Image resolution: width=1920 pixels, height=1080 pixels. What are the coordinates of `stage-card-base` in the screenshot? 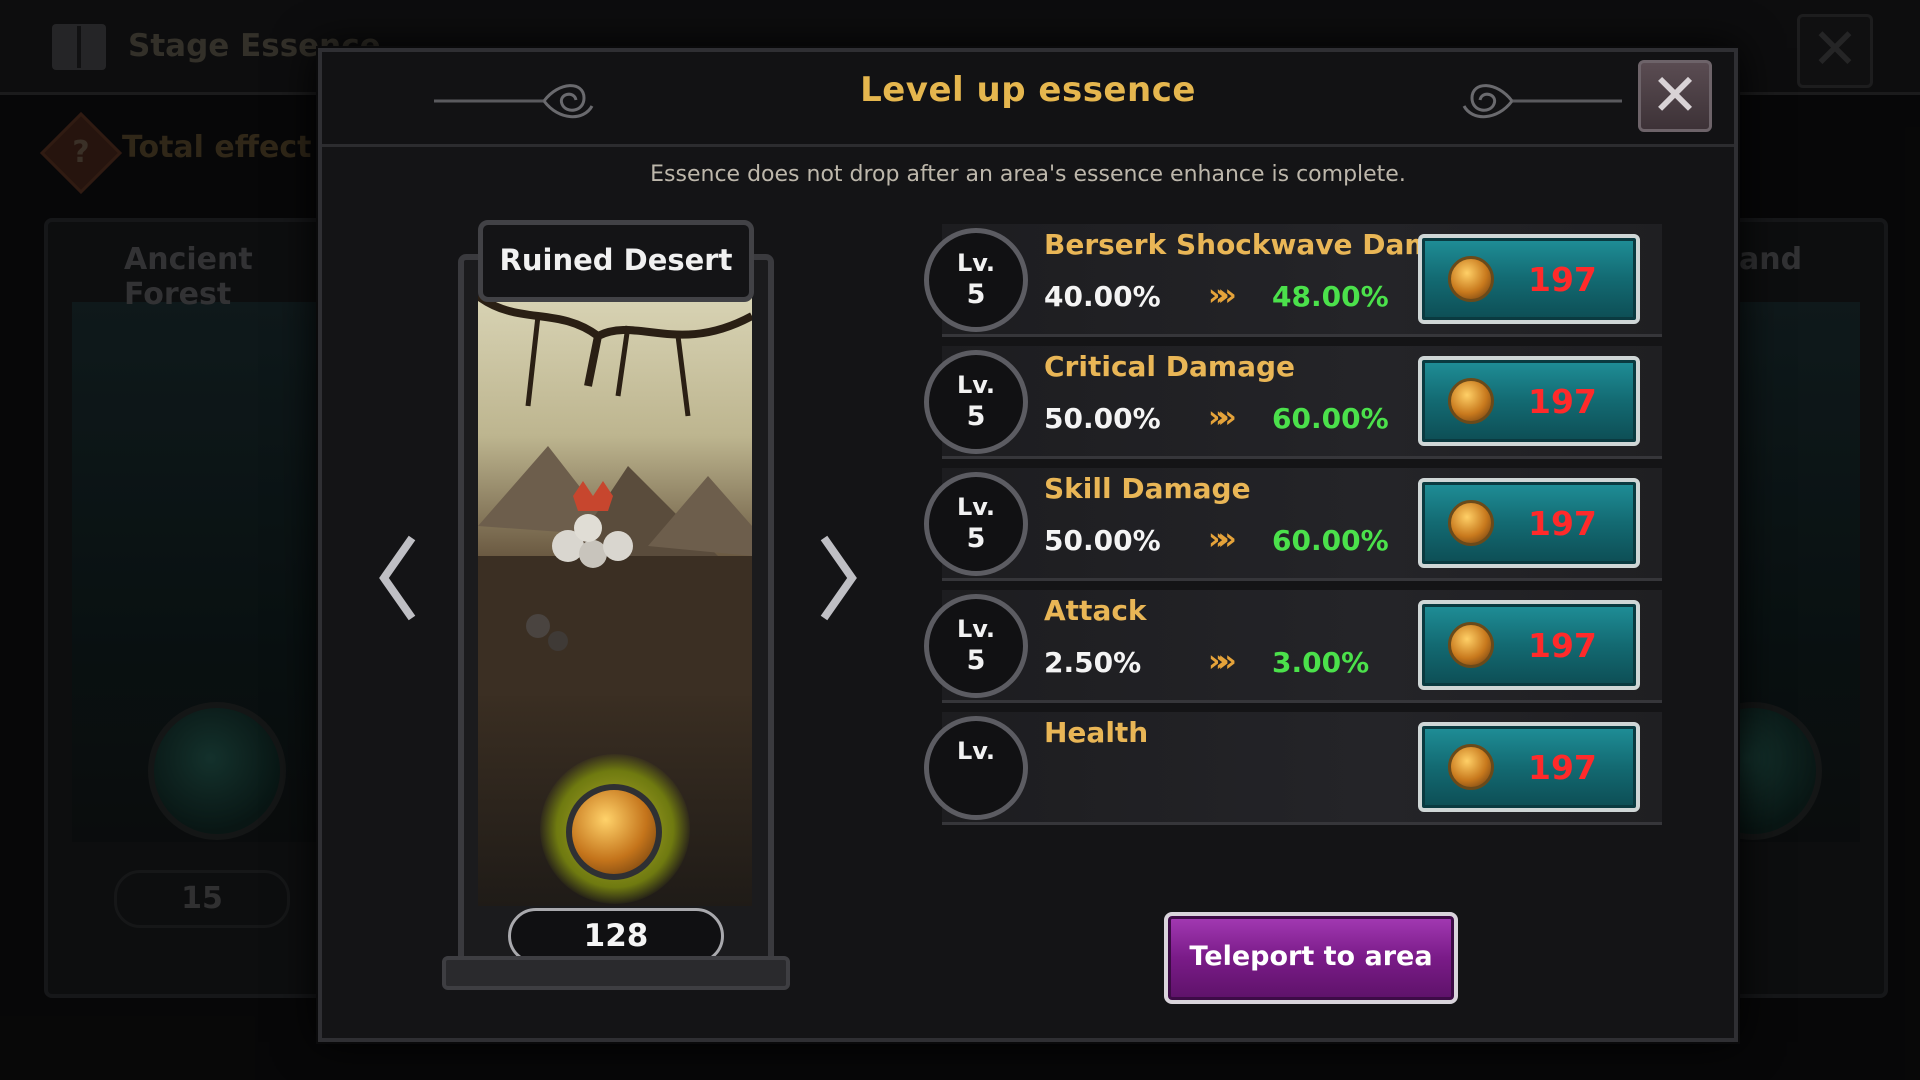 It's located at (616, 973).